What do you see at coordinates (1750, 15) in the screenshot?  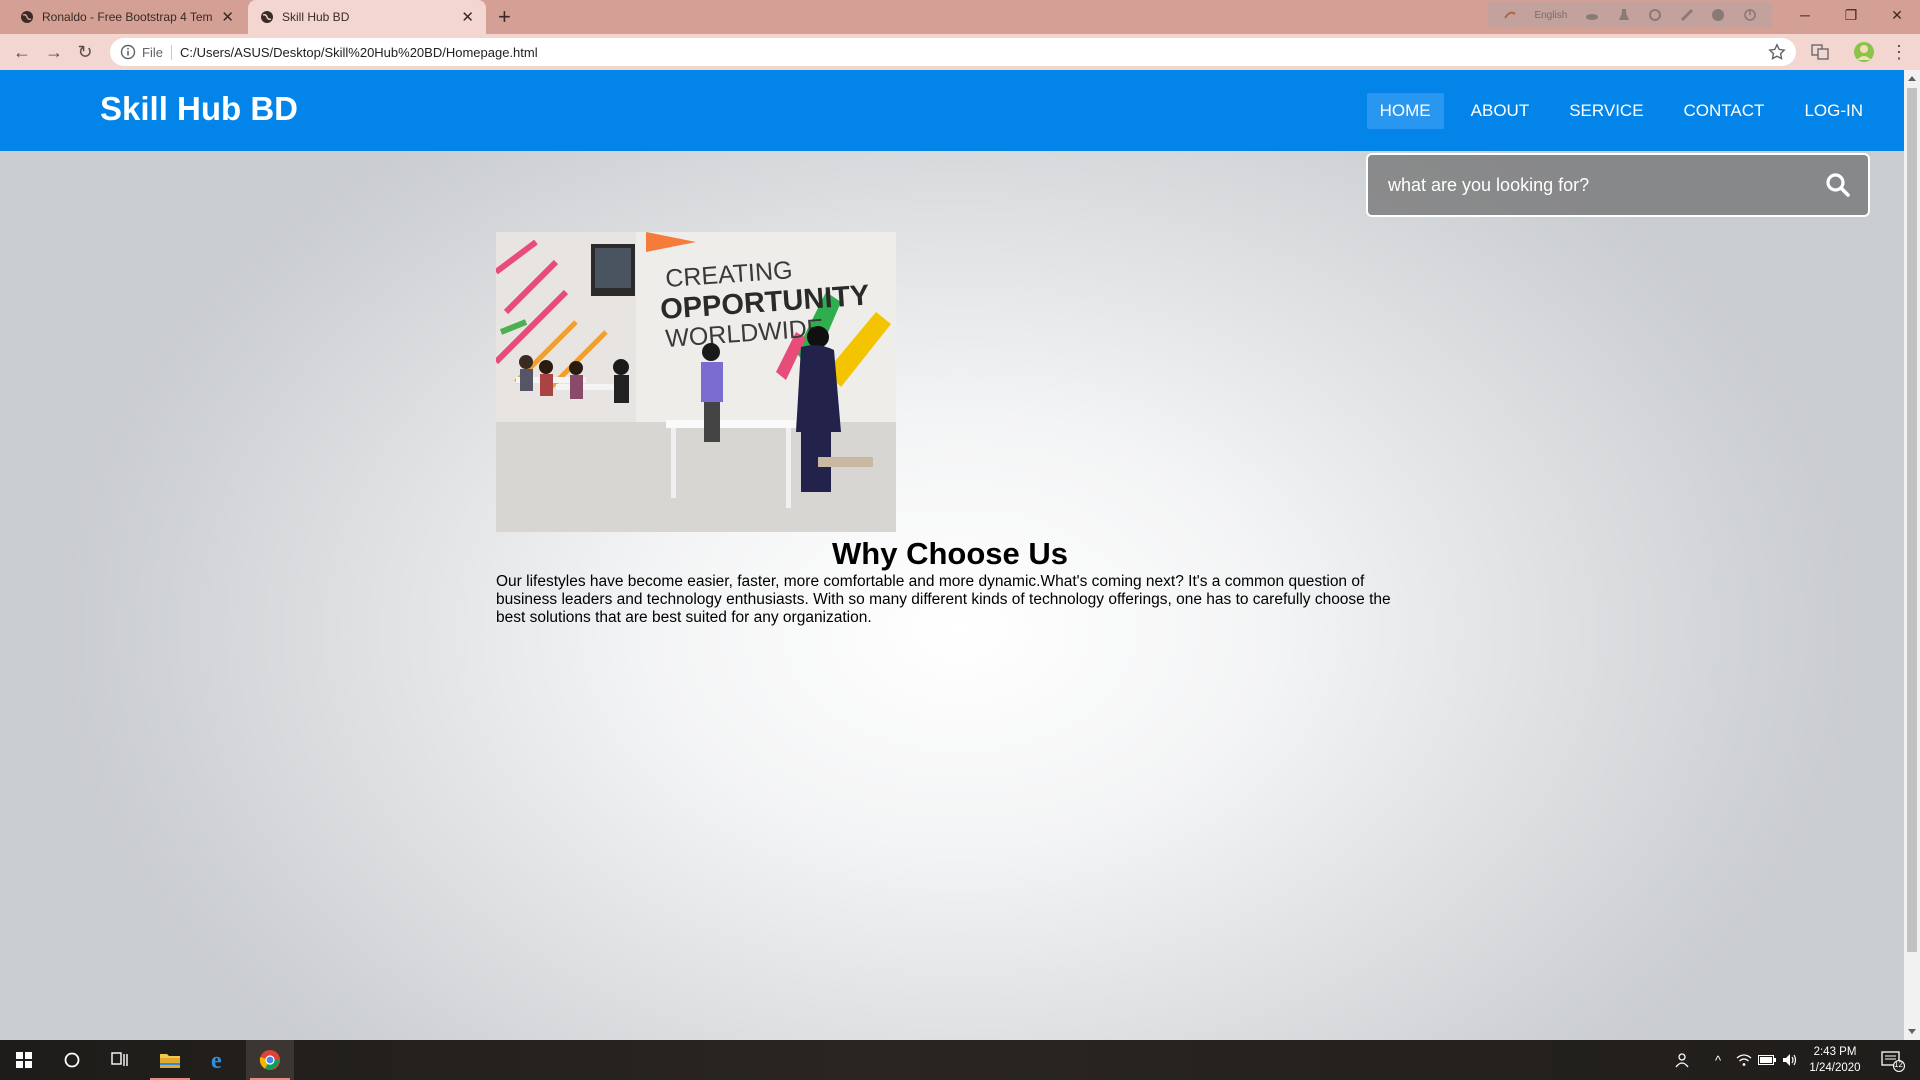 I see `power-icon` at bounding box center [1750, 15].